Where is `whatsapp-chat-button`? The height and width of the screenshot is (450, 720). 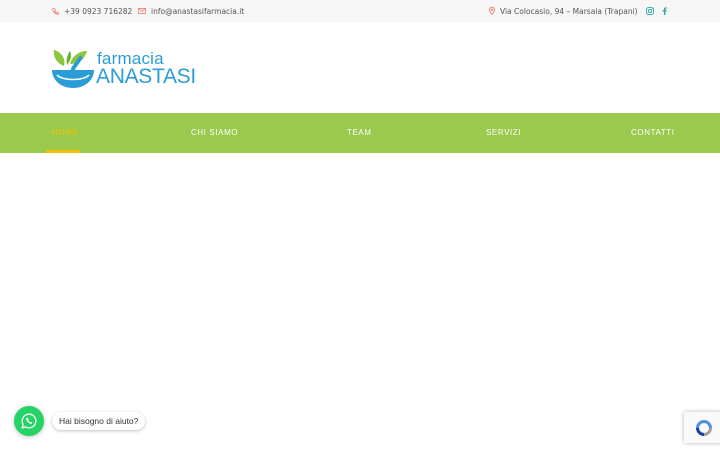
whatsapp-chat-button is located at coordinates (29, 421).